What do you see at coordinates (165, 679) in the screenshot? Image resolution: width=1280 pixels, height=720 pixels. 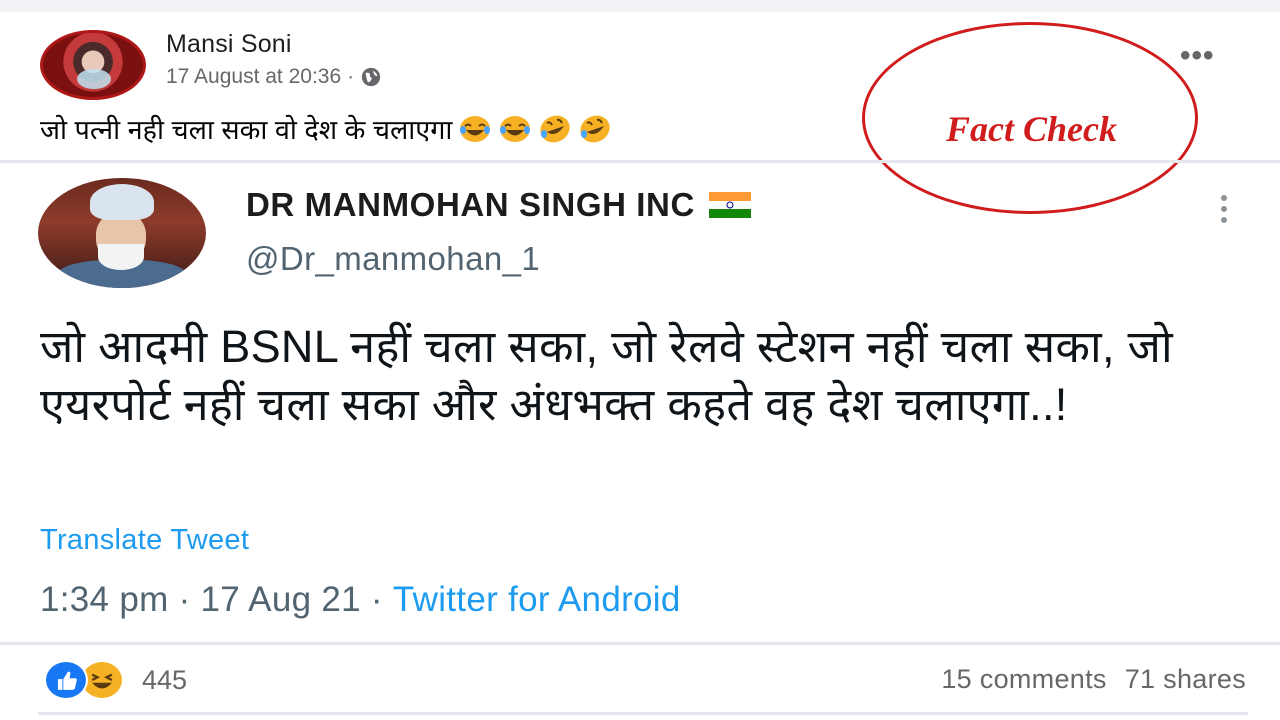 I see `reaction-count: 445` at bounding box center [165, 679].